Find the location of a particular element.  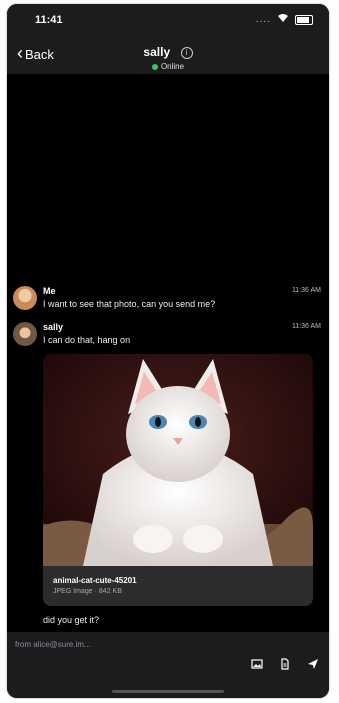

document-icon is located at coordinates (285, 664).